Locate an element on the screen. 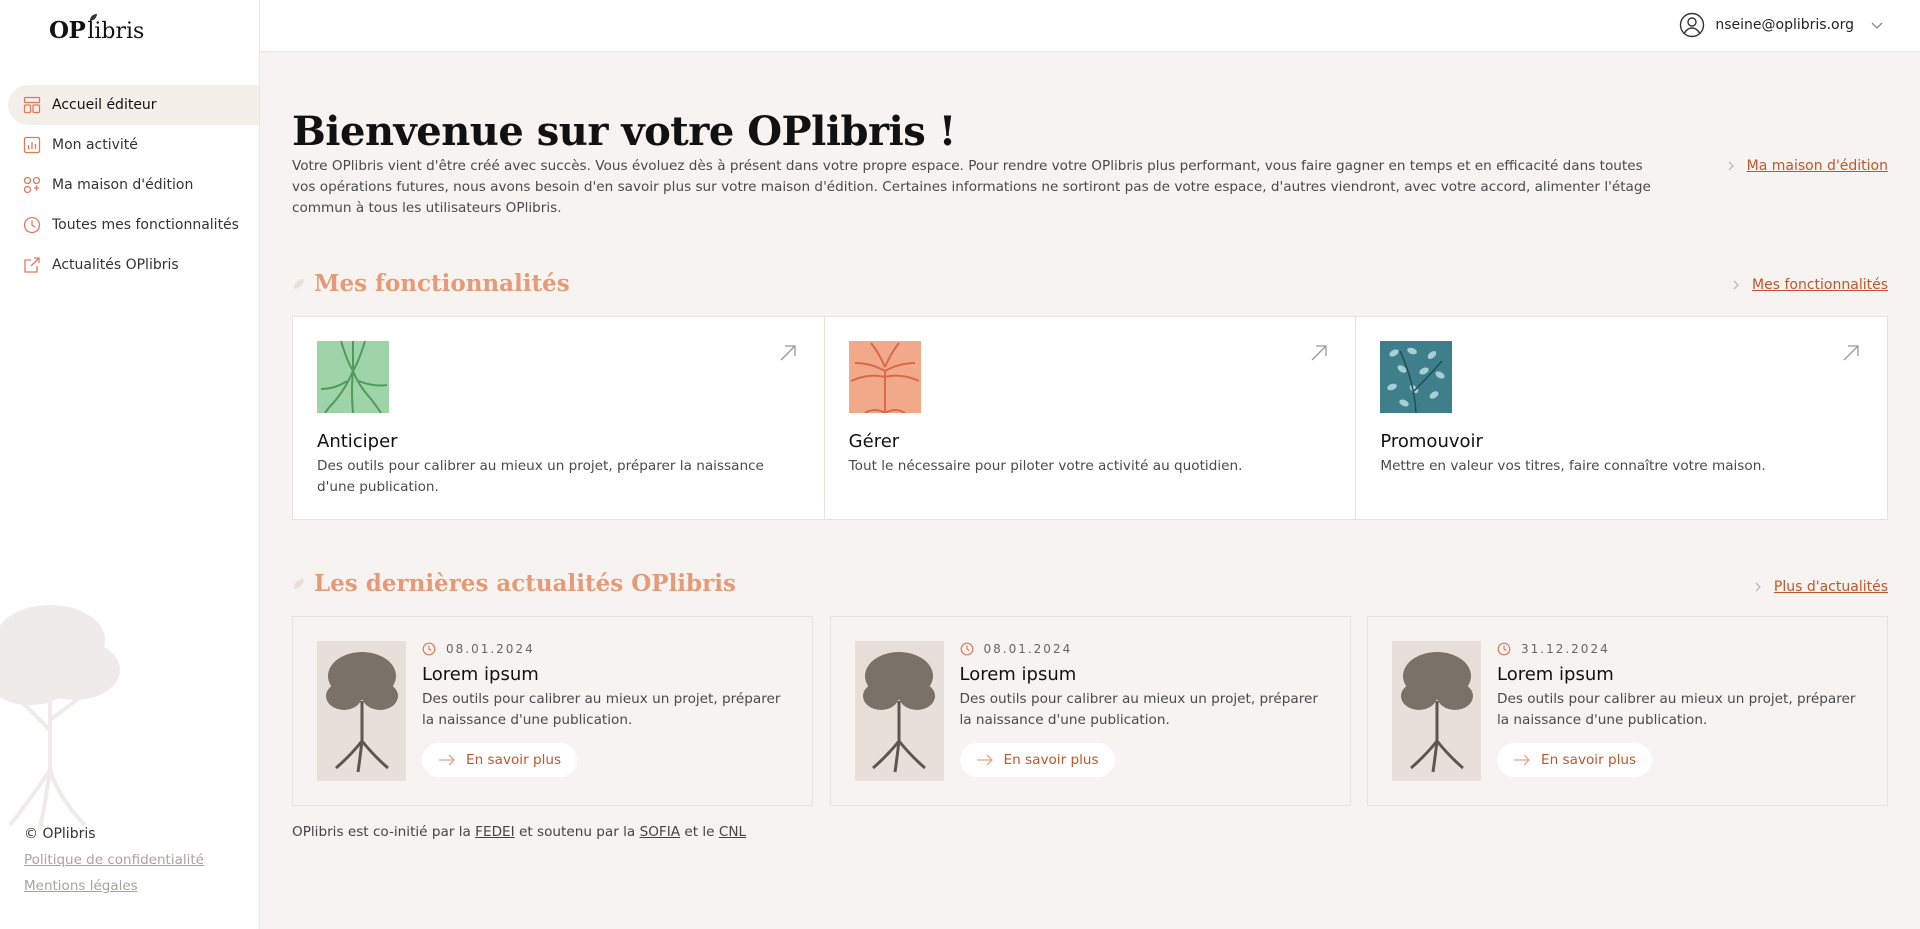 Image resolution: width=1920 pixels, height=929 pixels. legal-link: Mentions légales is located at coordinates (114, 886).